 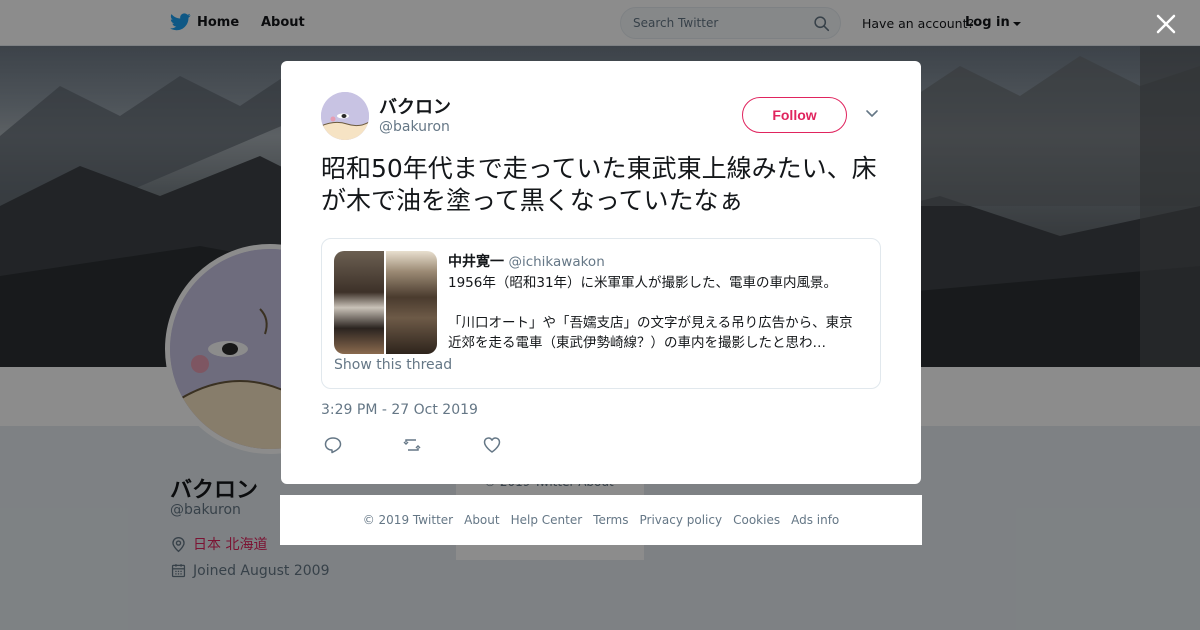 I want to click on close-icon, so click(x=1166, y=24).